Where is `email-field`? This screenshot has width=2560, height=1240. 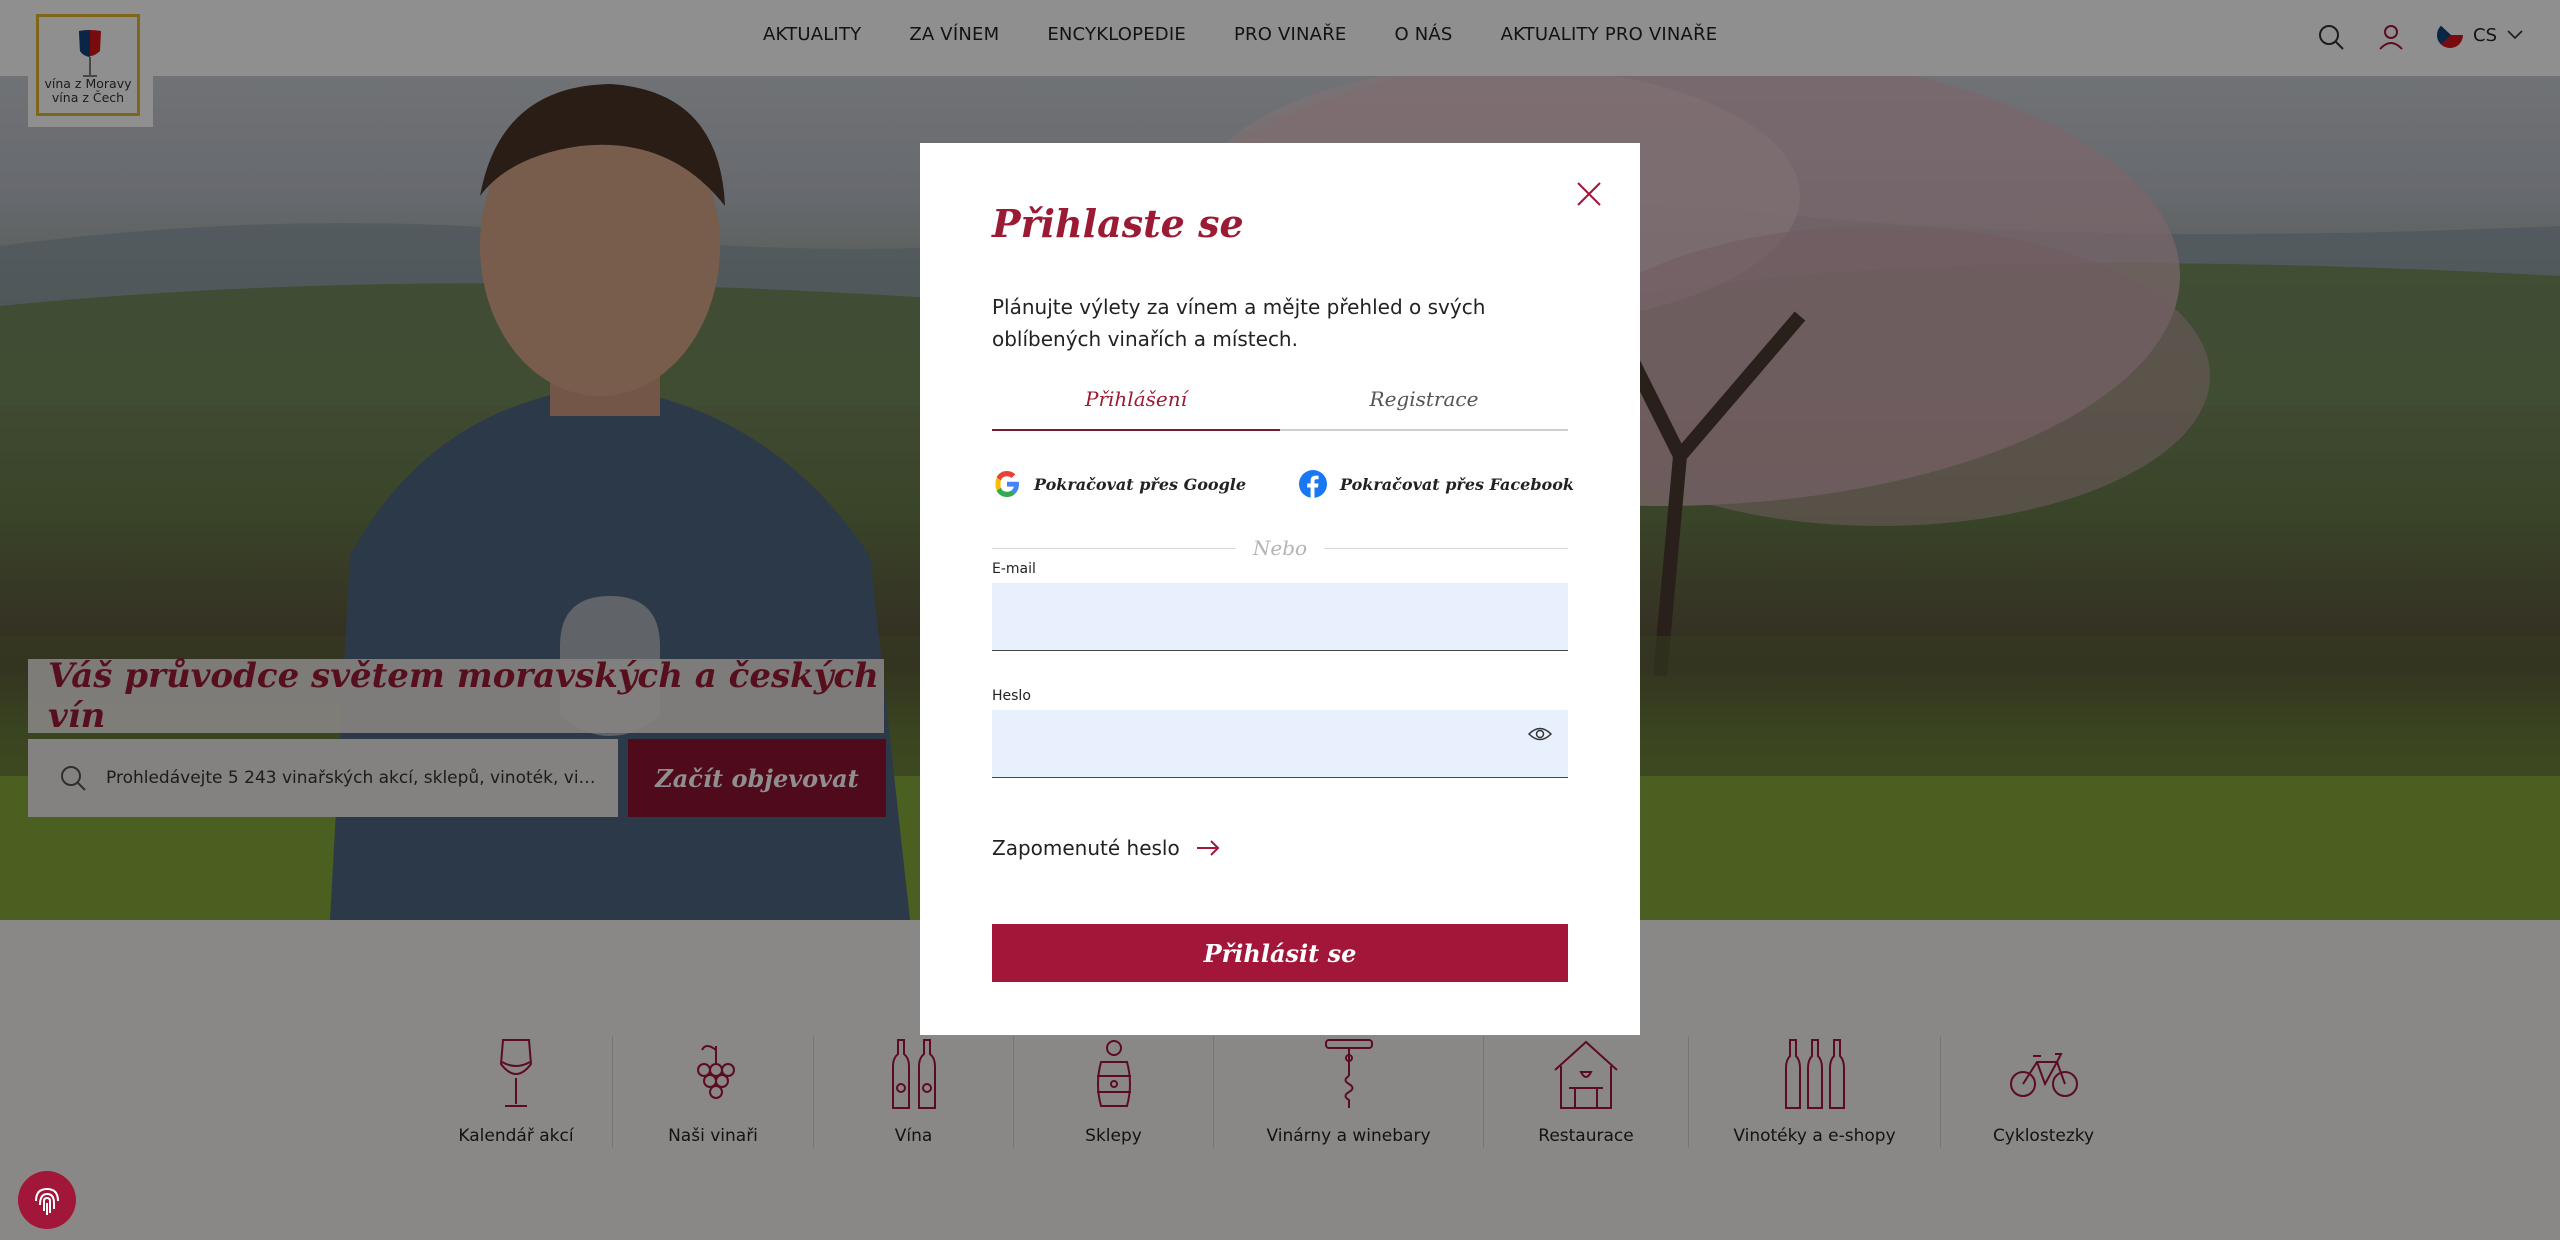 email-field is located at coordinates (1280, 617).